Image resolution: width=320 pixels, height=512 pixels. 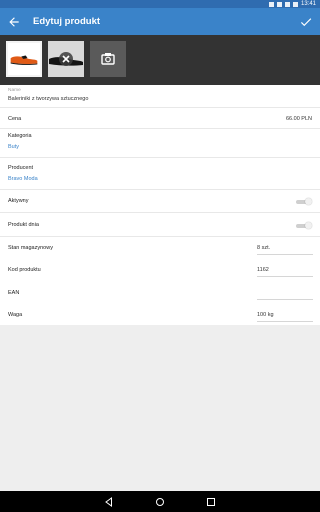 What do you see at coordinates (306, 22) in the screenshot?
I see `save-check-icon` at bounding box center [306, 22].